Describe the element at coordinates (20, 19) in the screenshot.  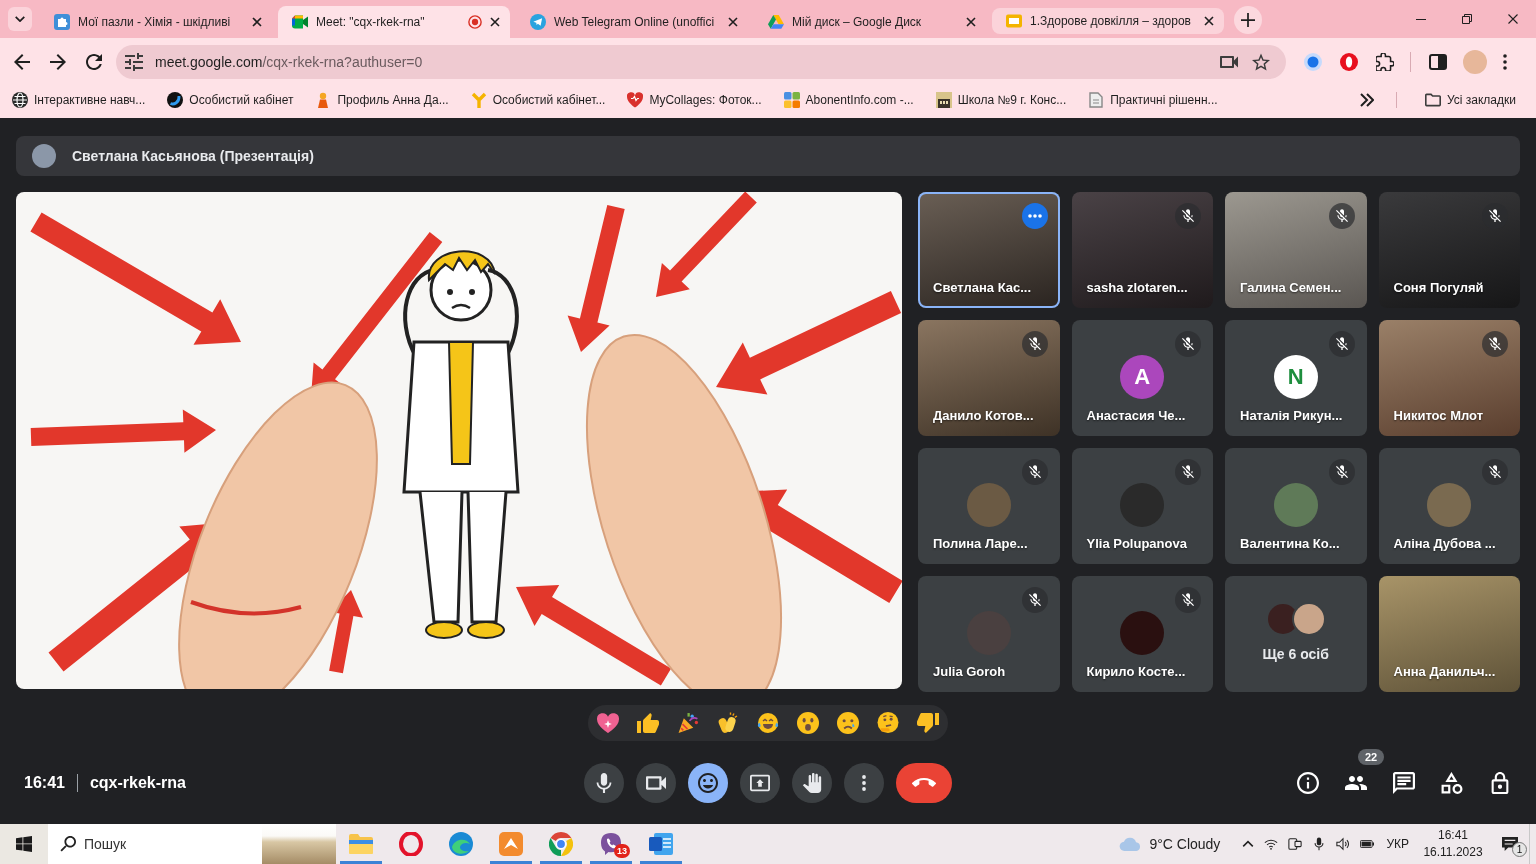
I see `tab-search-button` at that location.